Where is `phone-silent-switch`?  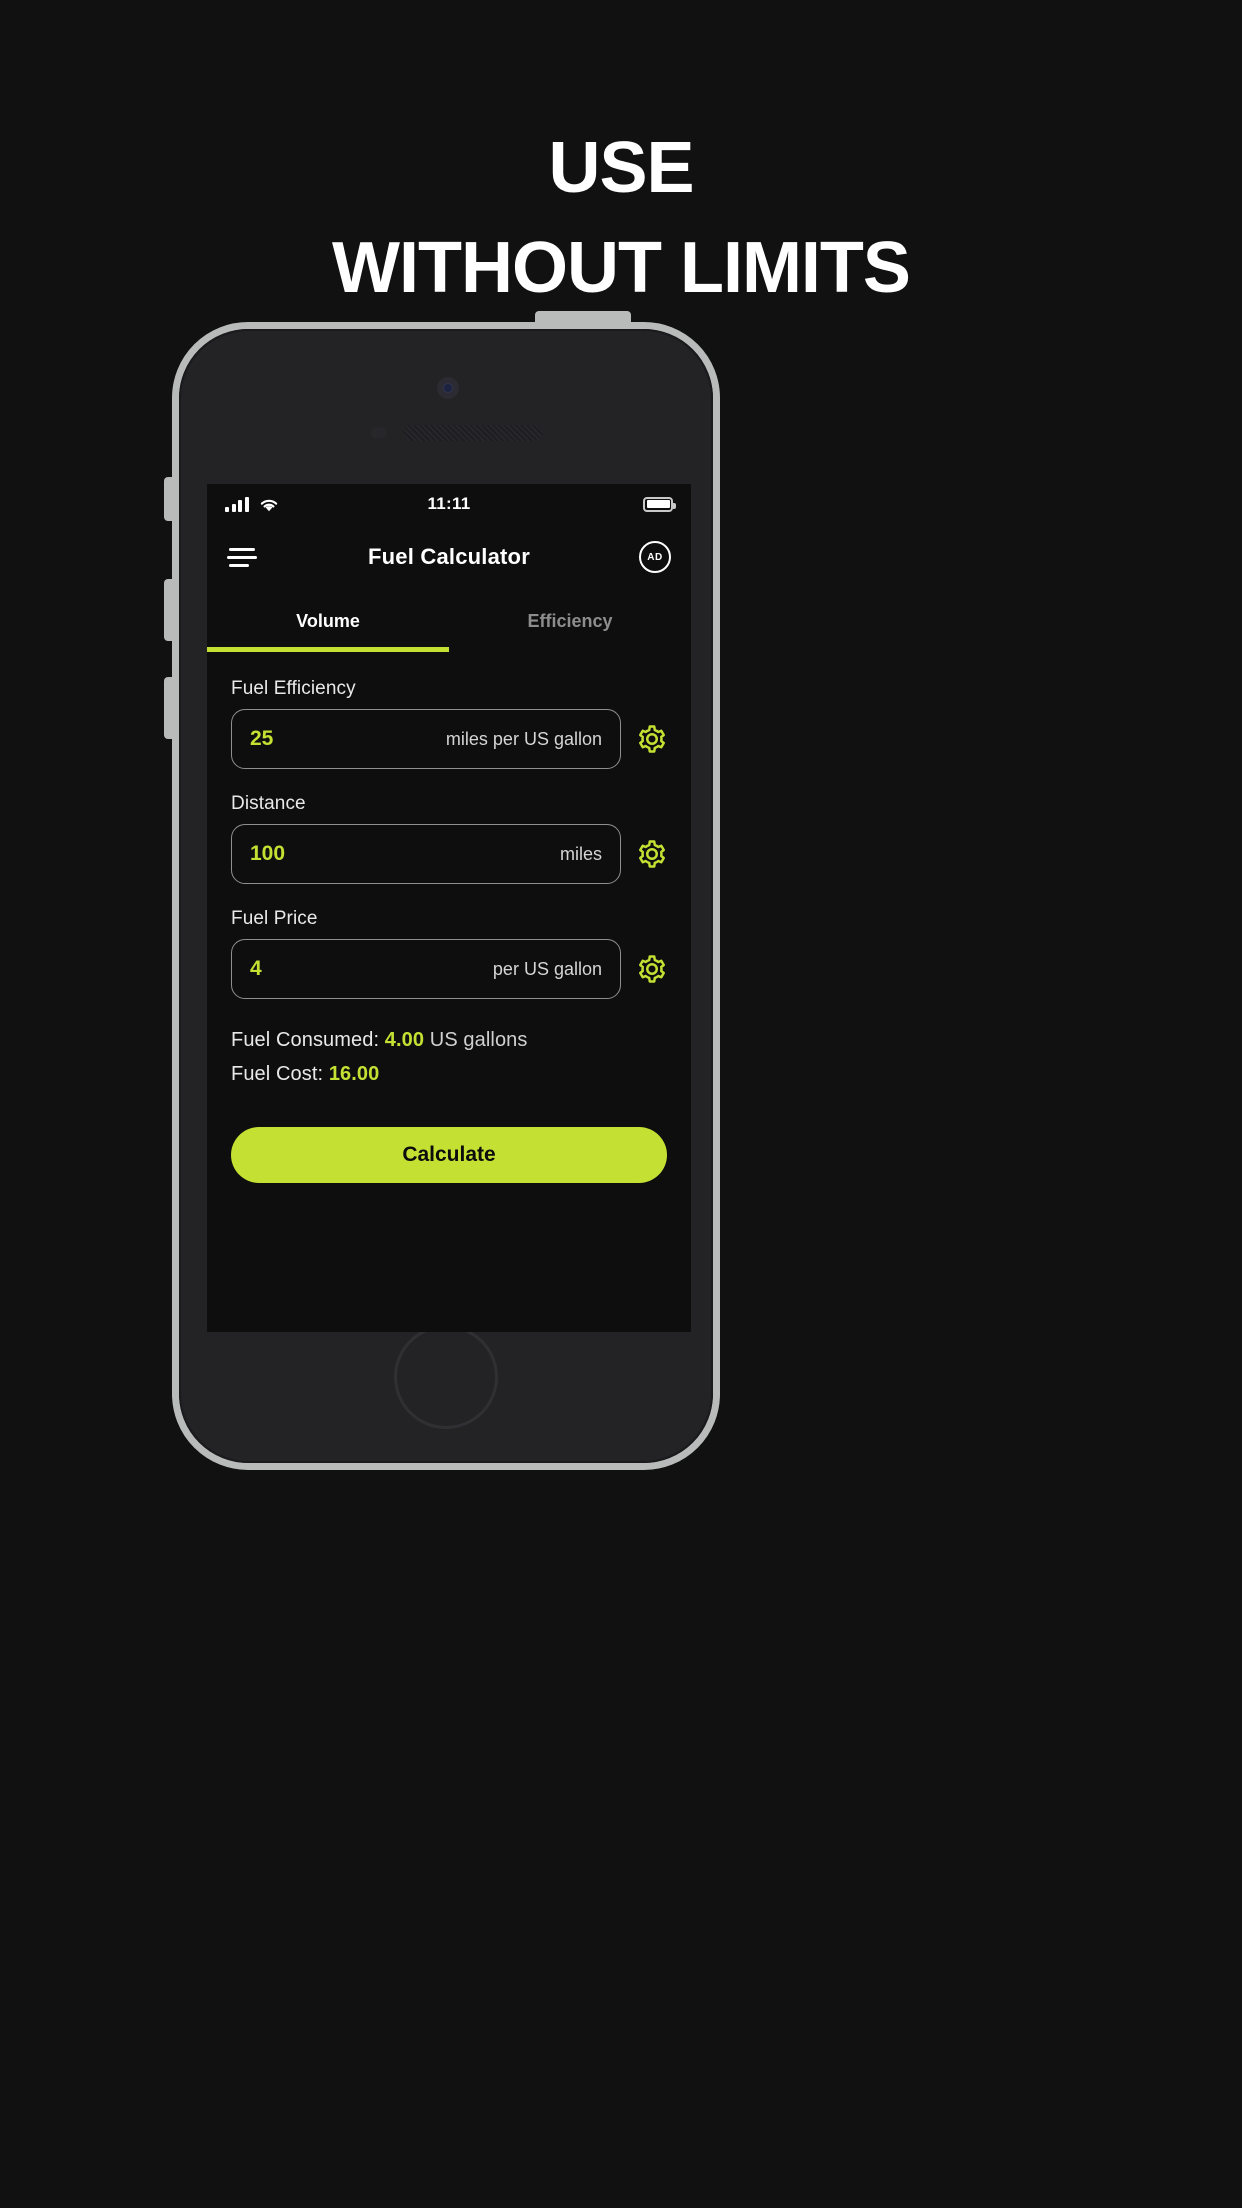 phone-silent-switch is located at coordinates (170, 499).